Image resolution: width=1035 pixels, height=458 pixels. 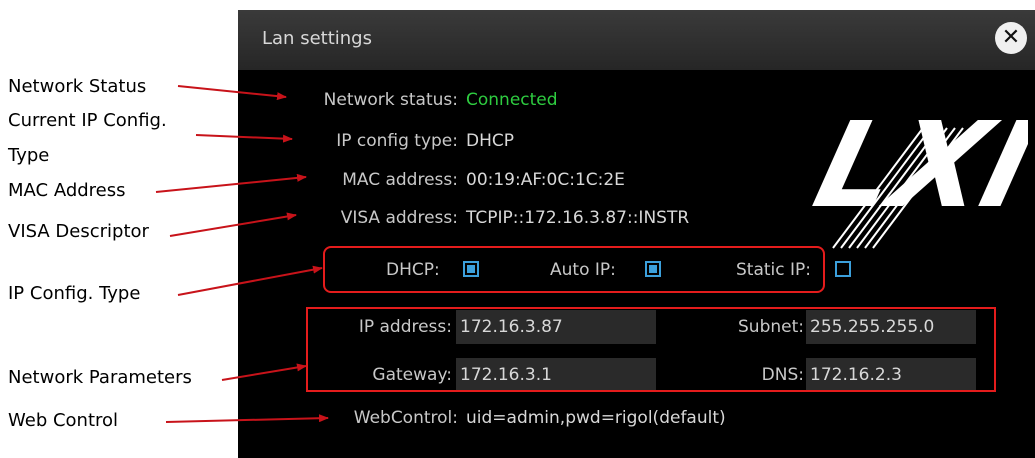 I want to click on webcontrol-value: uid=admin,pwd=rigol(default), so click(x=596, y=418).